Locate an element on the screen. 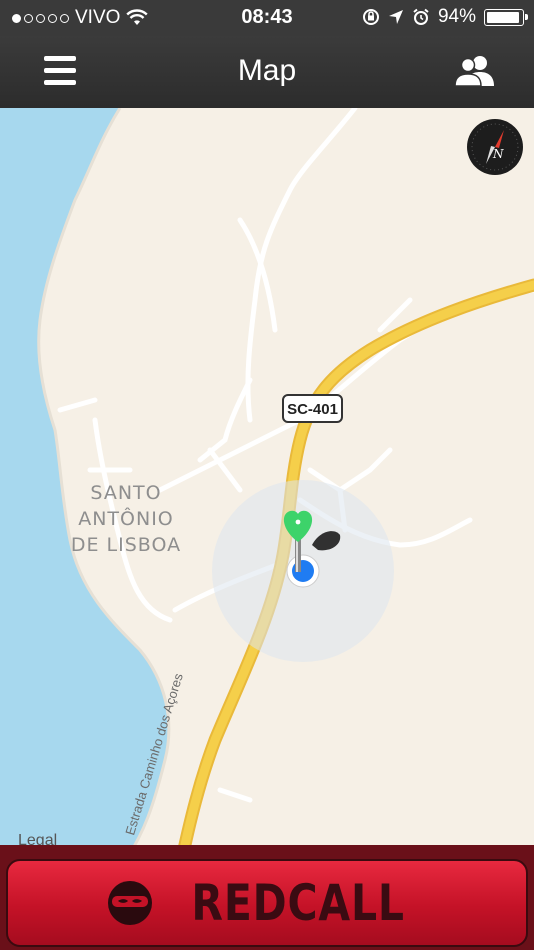  ninja-mask-icon is located at coordinates (129, 903).